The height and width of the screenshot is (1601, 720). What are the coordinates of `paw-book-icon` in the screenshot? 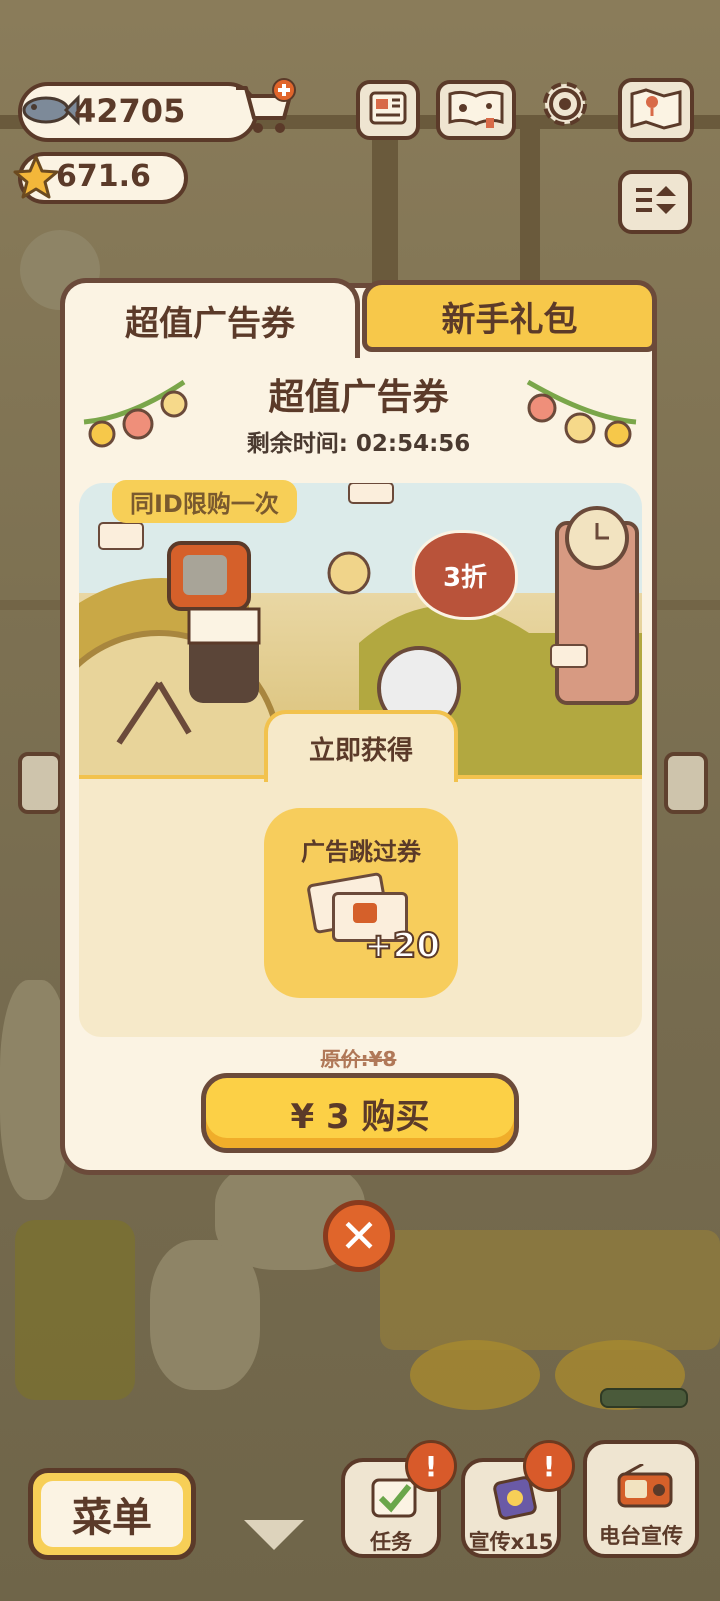 It's located at (476, 110).